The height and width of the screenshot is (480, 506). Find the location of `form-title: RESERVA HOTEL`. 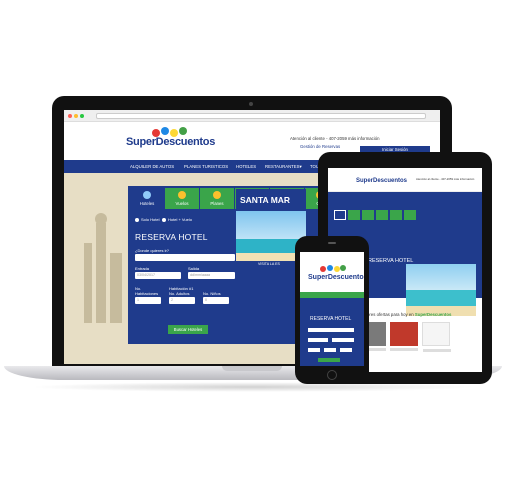

form-title: RESERVA HOTEL is located at coordinates (171, 237).